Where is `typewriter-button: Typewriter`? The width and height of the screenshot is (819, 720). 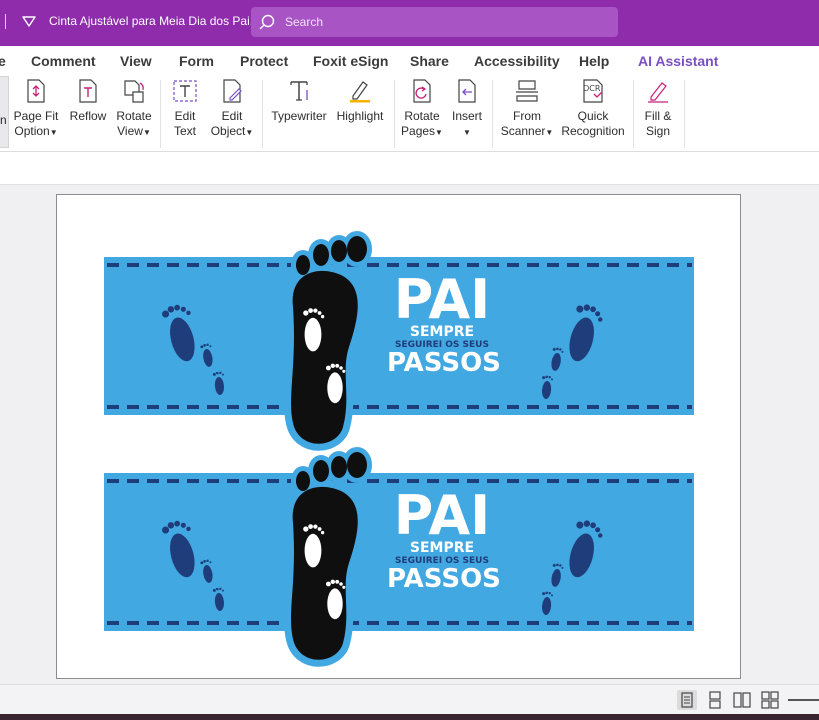 typewriter-button: Typewriter is located at coordinates (299, 101).